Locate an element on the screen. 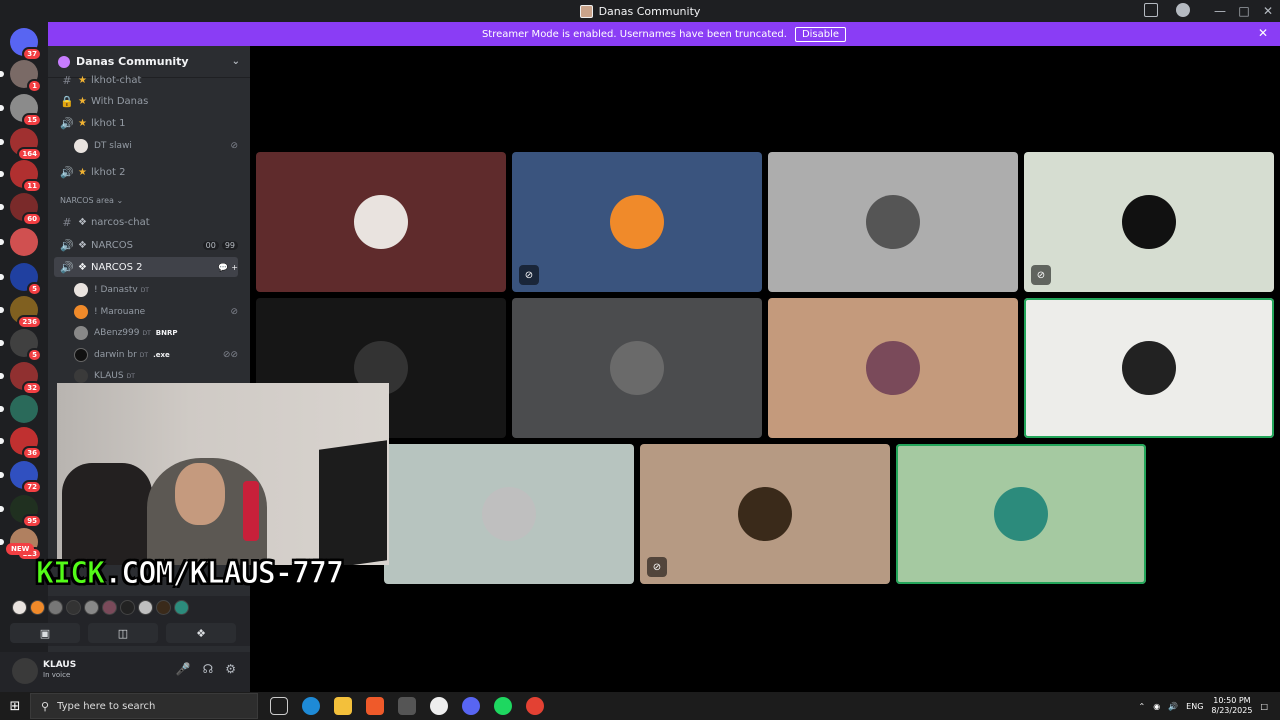 Image resolution: width=1280 pixels, height=720 pixels. server-icon: 11 is located at coordinates (21, 176).